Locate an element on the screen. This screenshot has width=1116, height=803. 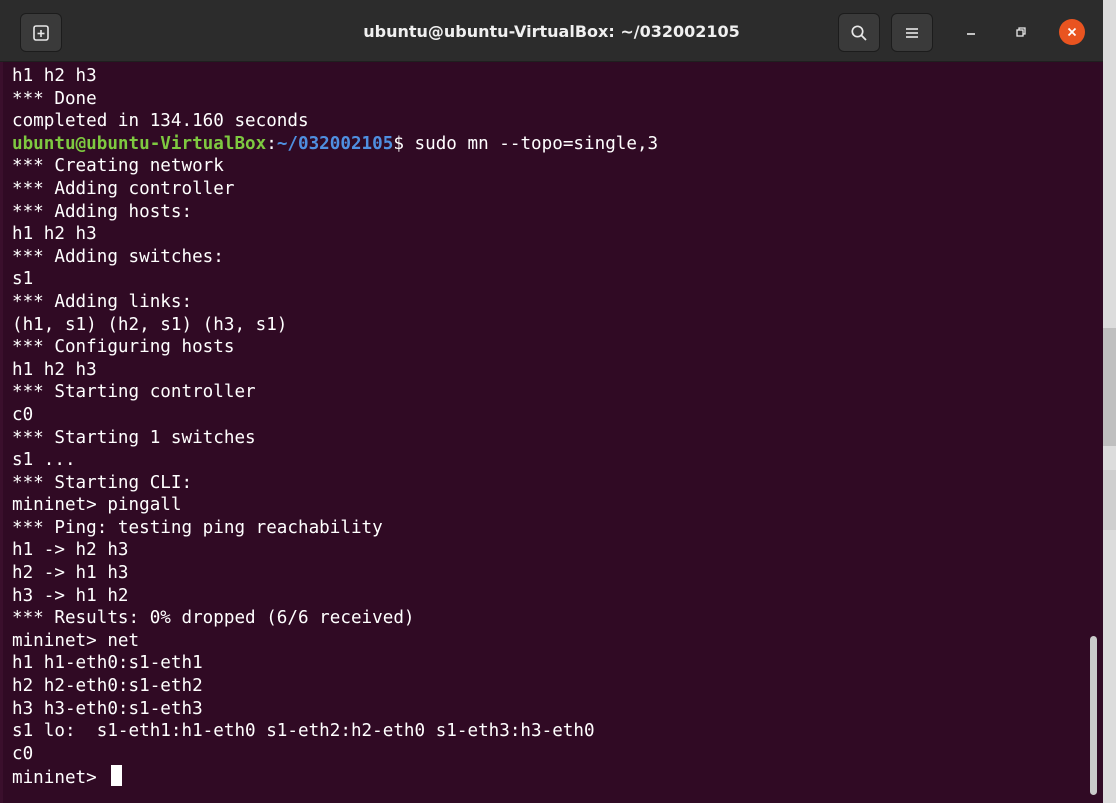
terminal-line: *** Starting CLI: is located at coordinates (102, 482).